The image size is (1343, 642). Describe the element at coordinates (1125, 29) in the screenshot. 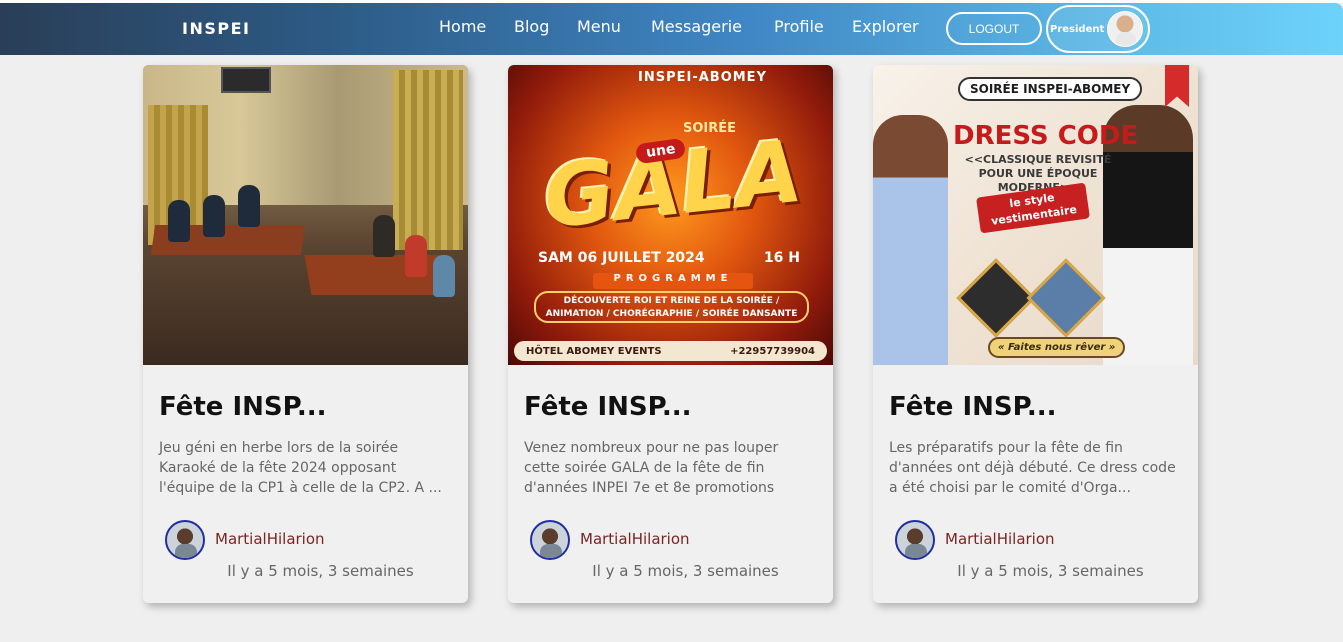

I see `user-avatar` at that location.